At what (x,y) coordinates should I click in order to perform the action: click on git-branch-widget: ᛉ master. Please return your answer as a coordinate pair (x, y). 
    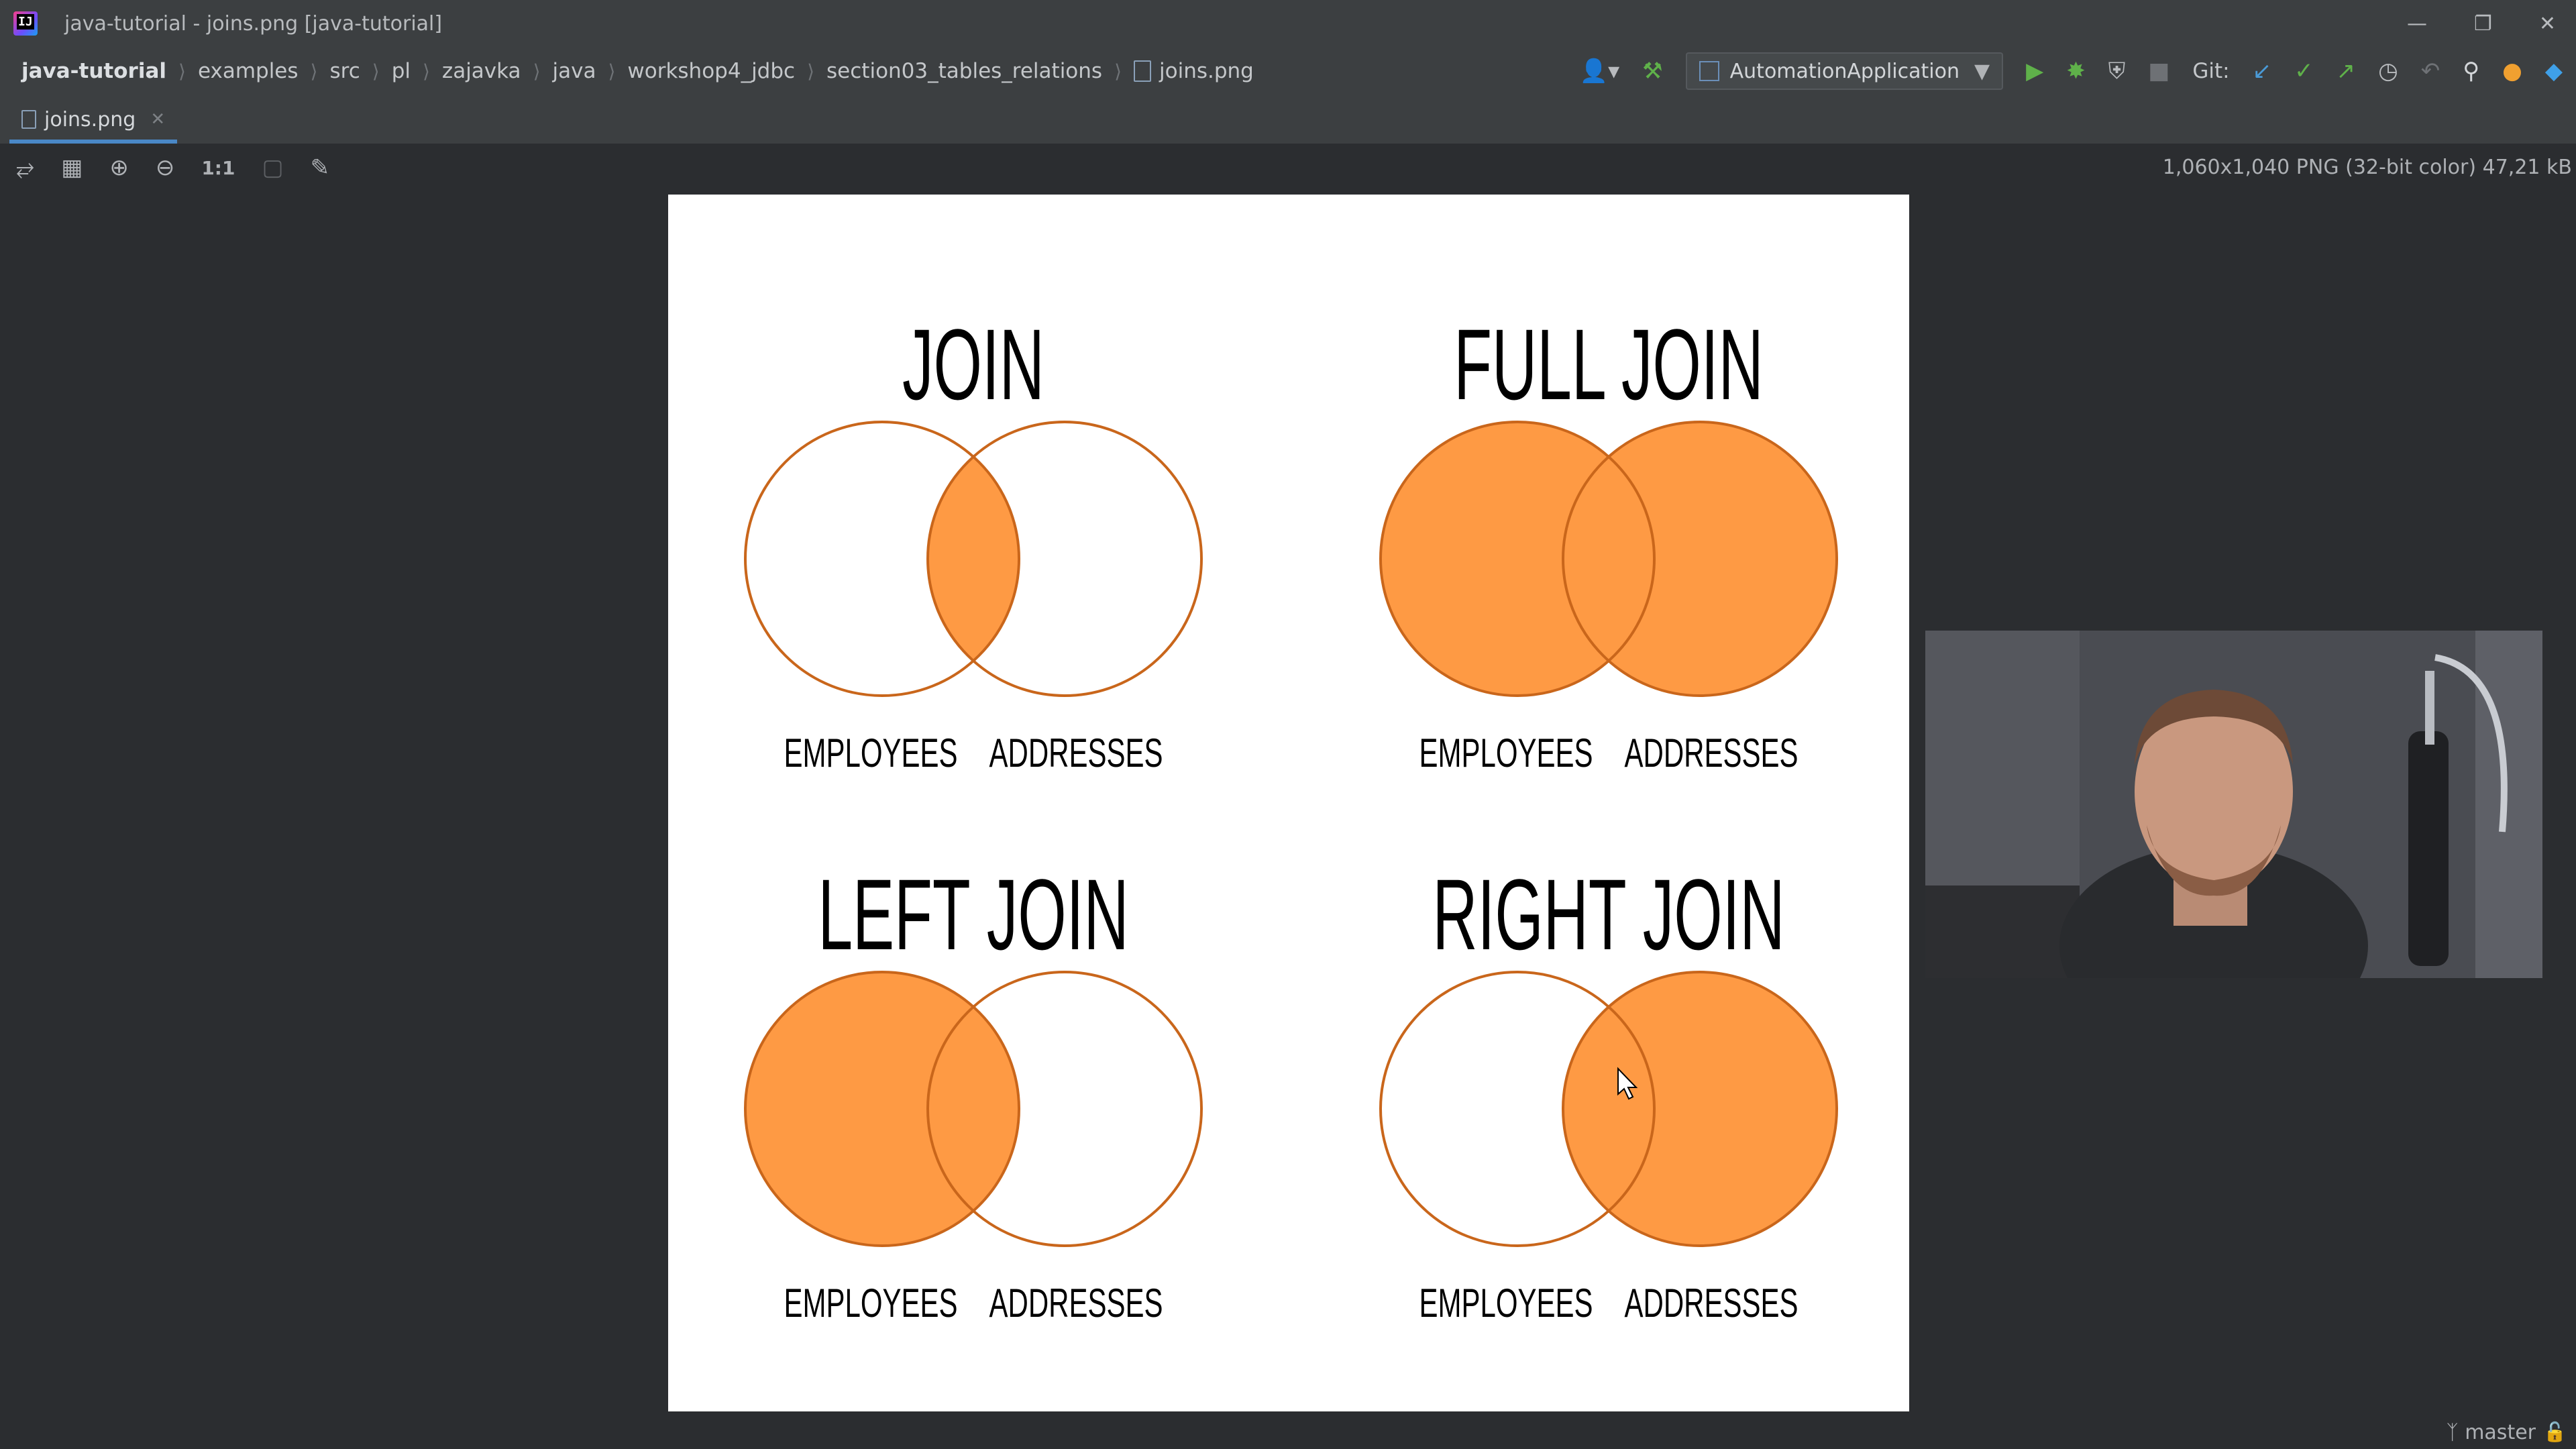
    Looking at the image, I should click on (2491, 1432).